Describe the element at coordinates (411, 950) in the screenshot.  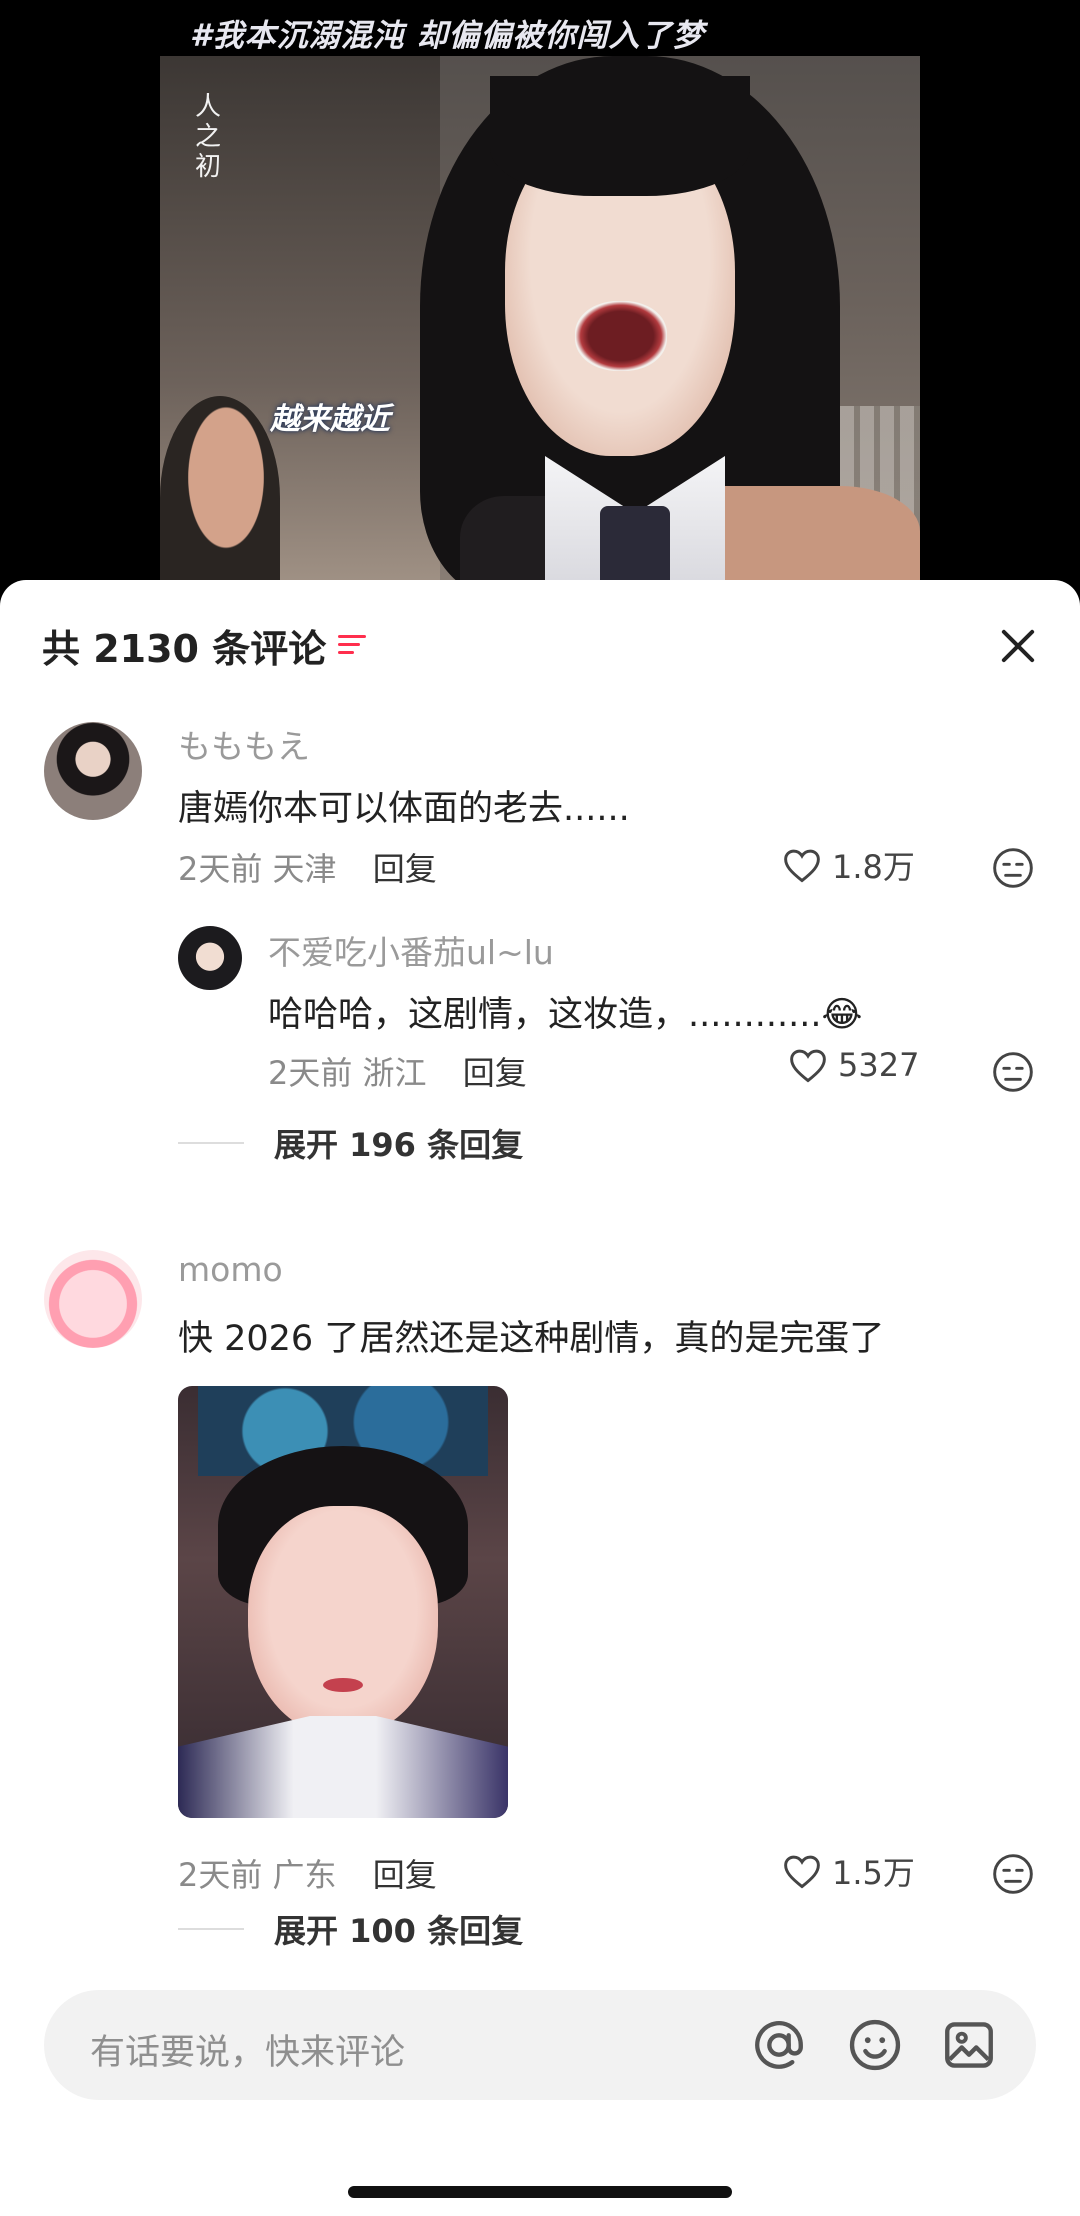
I see `reply-username: 不爱吃小番茄ul~lu` at that location.